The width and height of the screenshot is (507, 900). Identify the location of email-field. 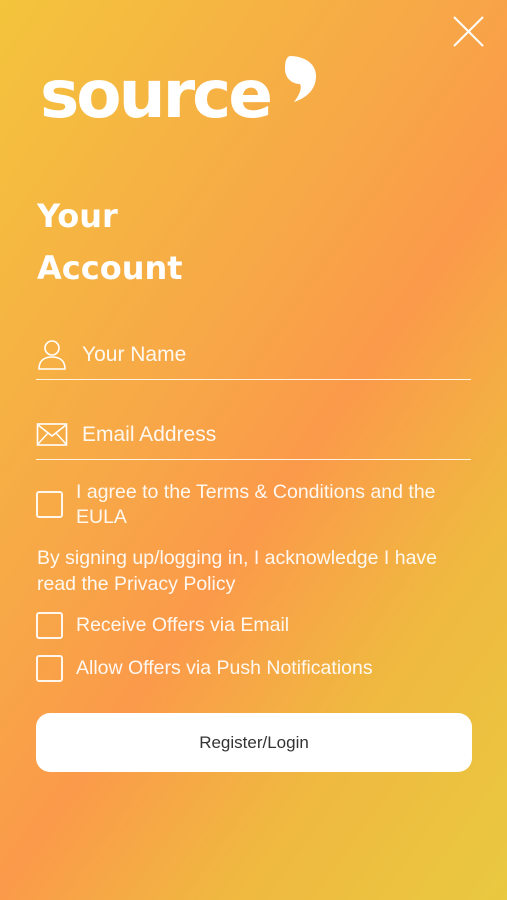
(253, 436).